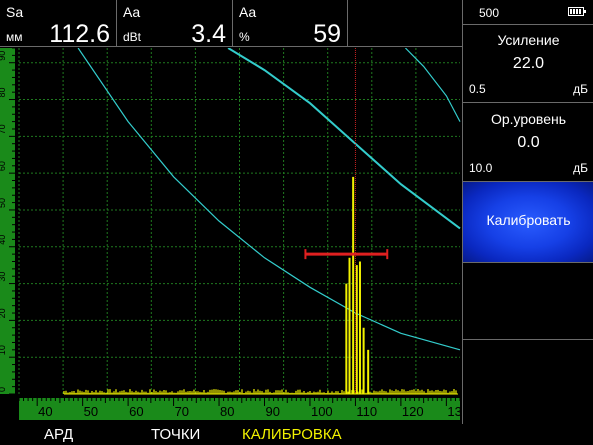 Image resolution: width=593 pixels, height=445 pixels. I want to click on tab-ard: АРД, so click(58, 434).